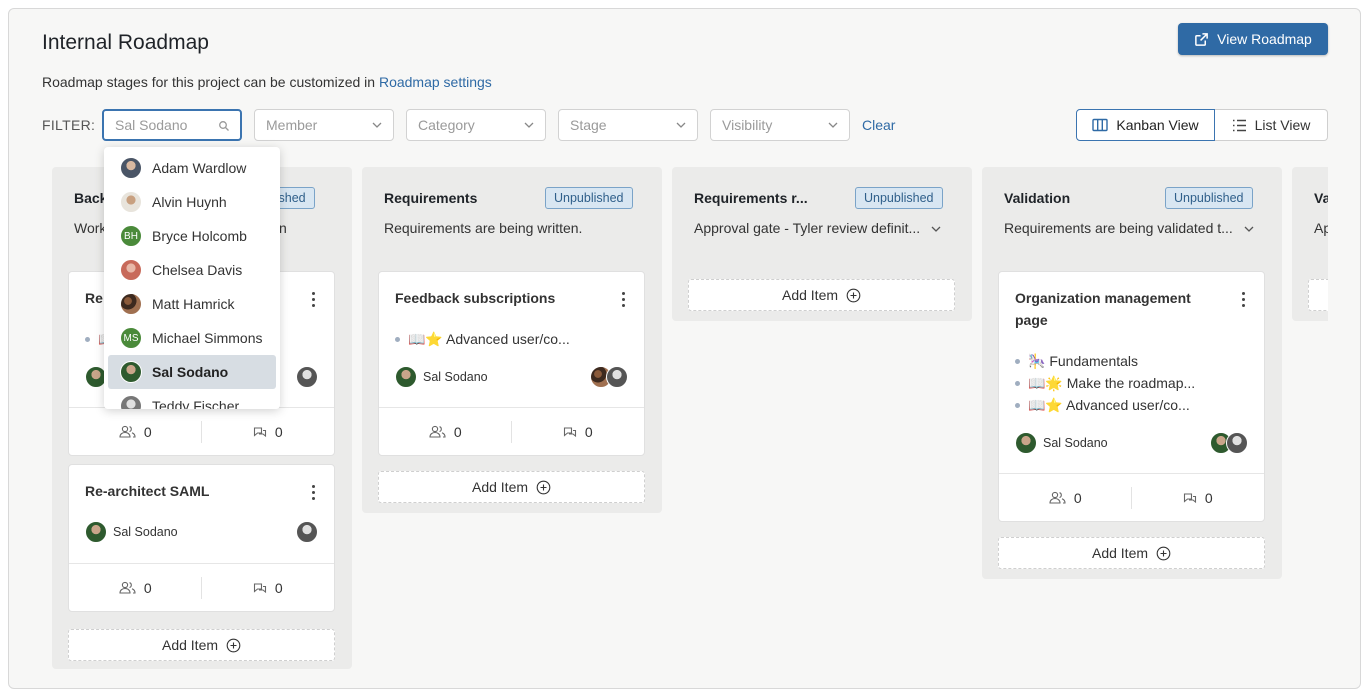 The height and width of the screenshot is (697, 1369). Describe the element at coordinates (224, 126) in the screenshot. I see `search-icon` at that location.